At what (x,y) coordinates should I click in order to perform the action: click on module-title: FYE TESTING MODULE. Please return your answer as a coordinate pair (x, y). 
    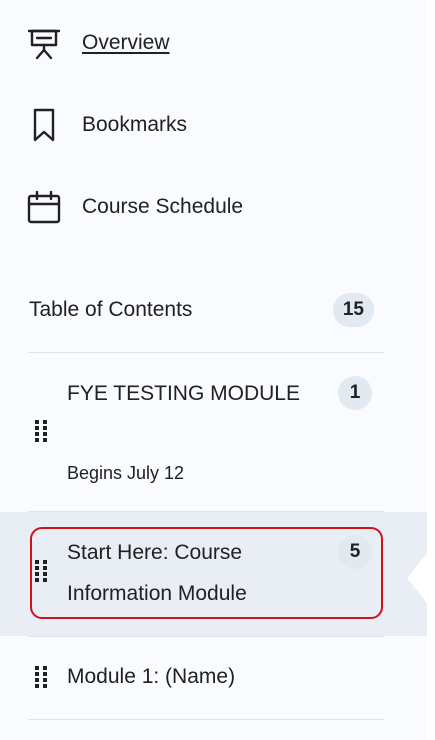
    Looking at the image, I should click on (183, 393).